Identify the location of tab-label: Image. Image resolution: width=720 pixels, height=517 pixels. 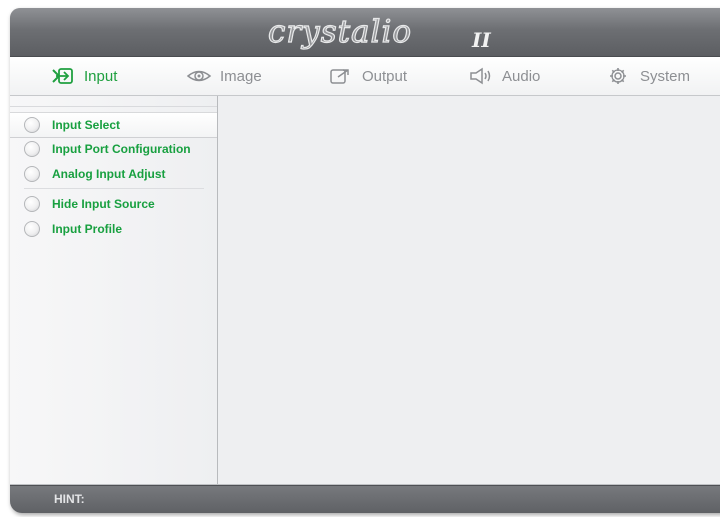
(241, 76).